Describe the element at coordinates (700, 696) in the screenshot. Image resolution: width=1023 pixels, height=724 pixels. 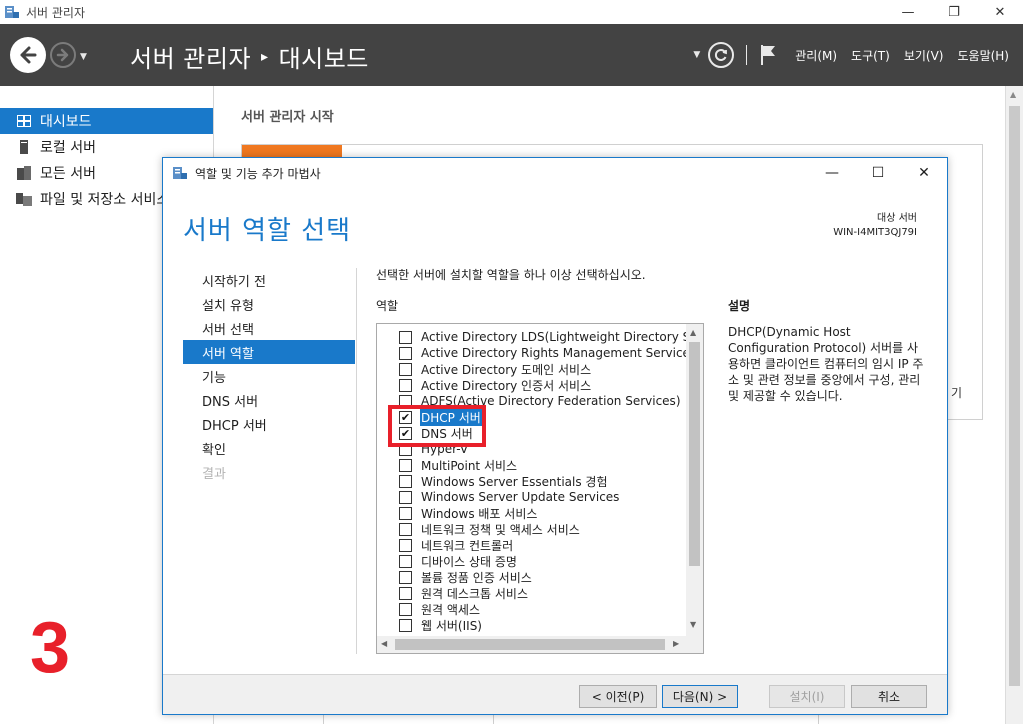
I see `next-button: 다음(N) >` at that location.